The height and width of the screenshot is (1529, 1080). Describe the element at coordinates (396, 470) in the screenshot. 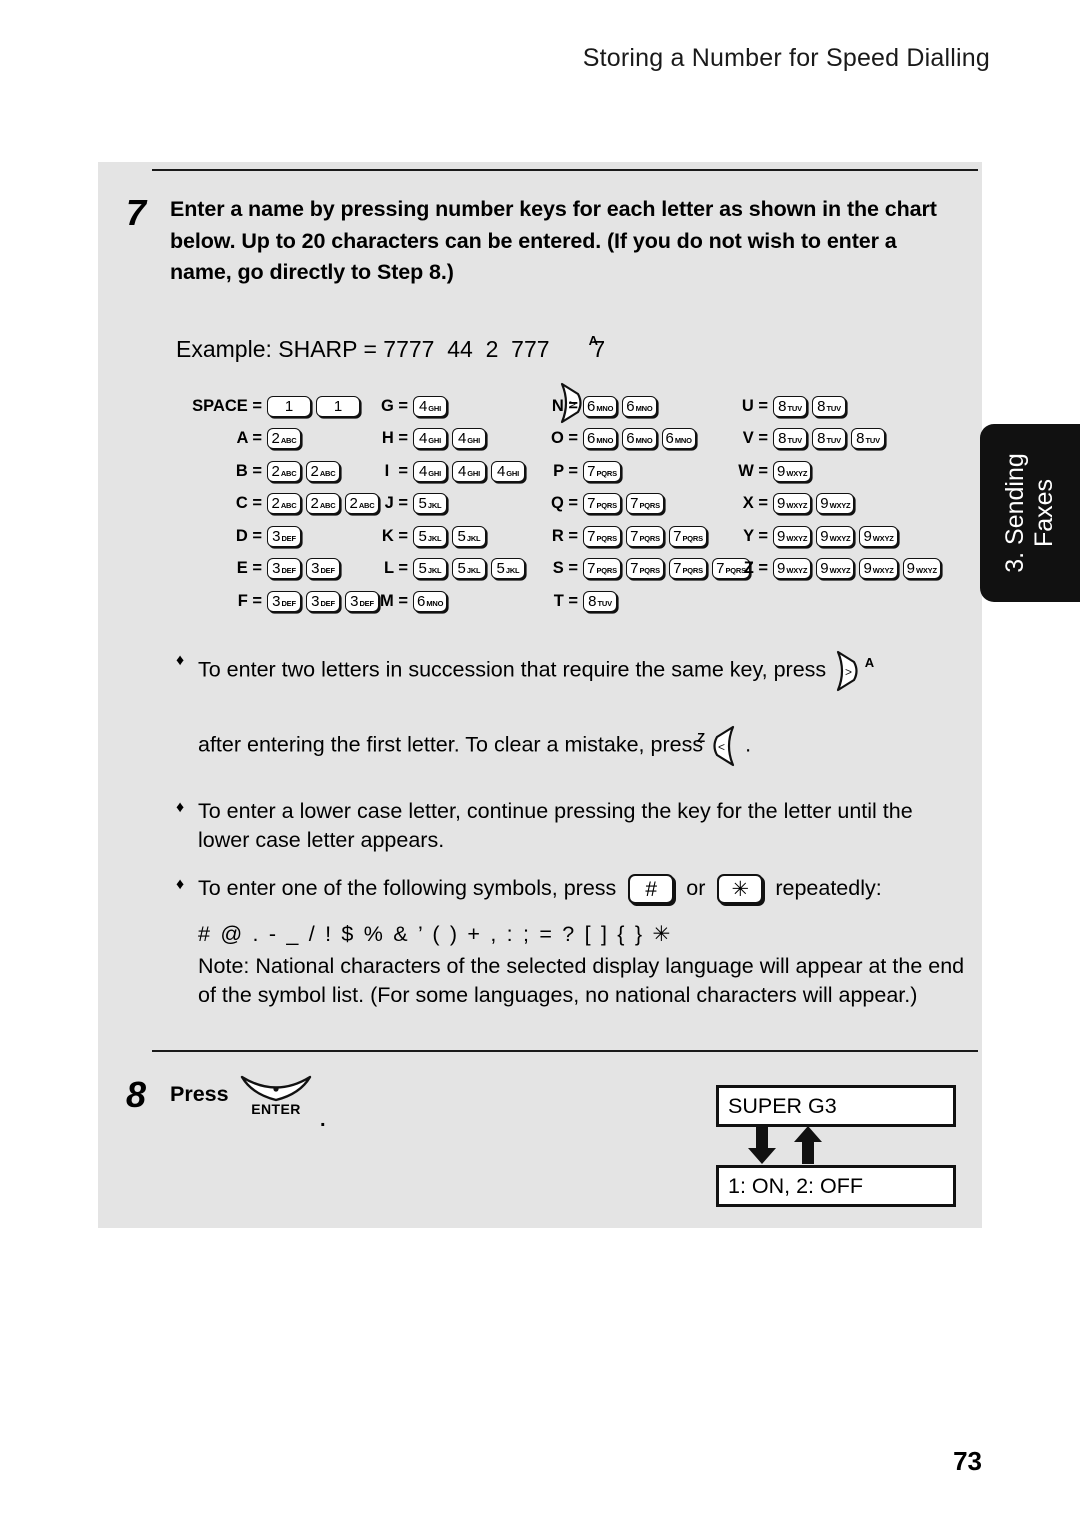

I see `chart-row-label: I =` at that location.